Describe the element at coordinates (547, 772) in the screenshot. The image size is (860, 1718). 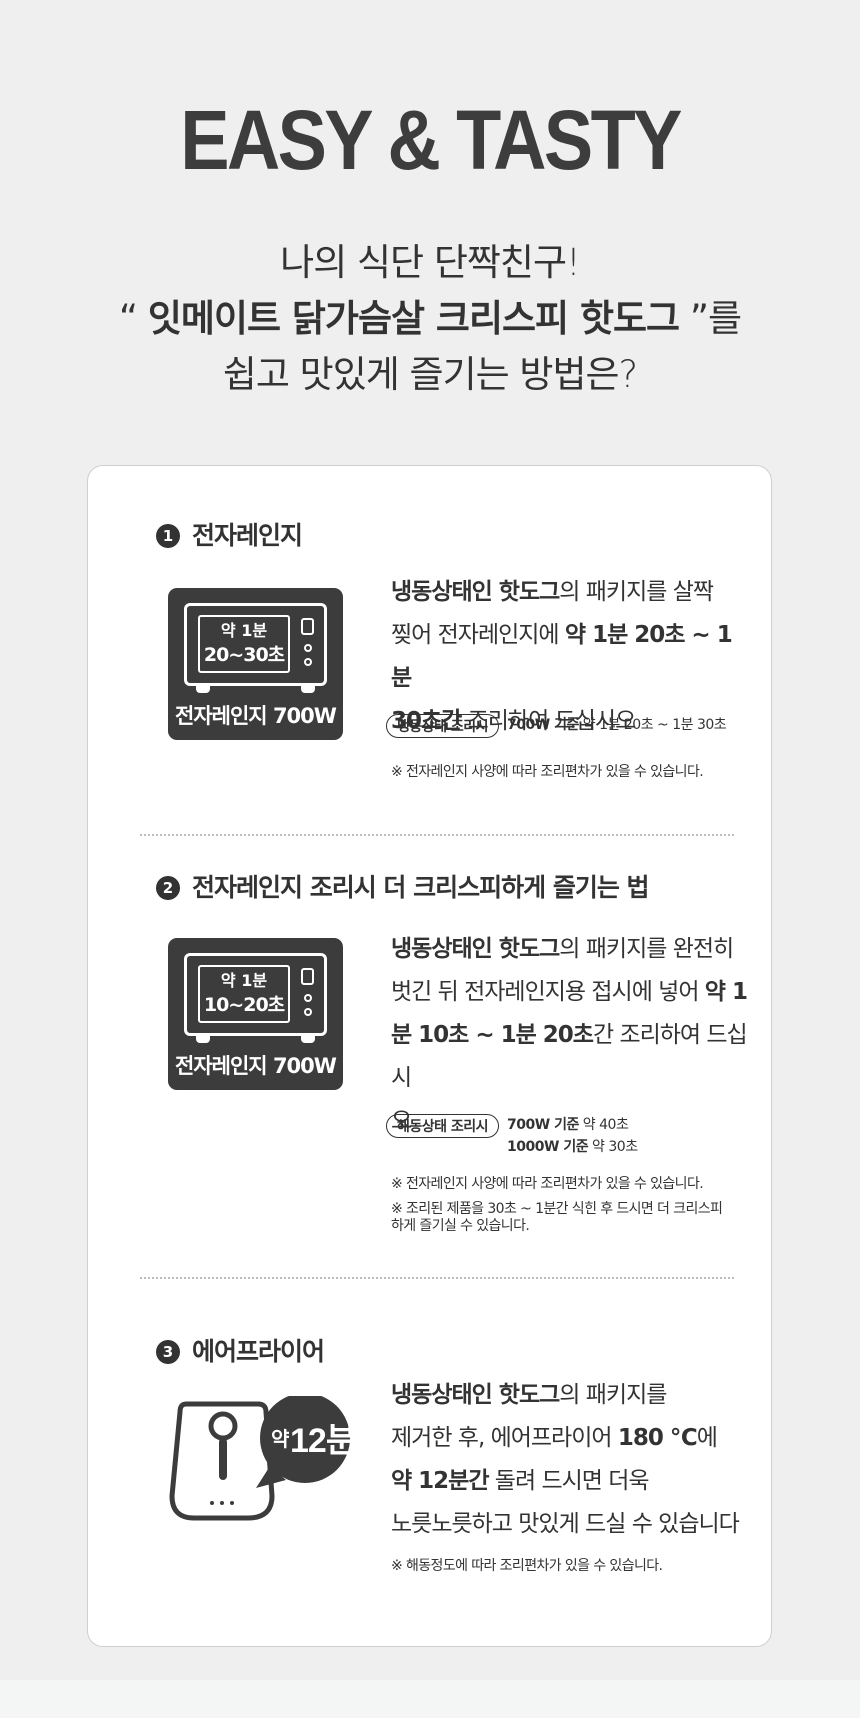
I see `section-1-note: ※ 전자레인지 사양에 따라 조리편차가 있을 수 있습니다.` at that location.